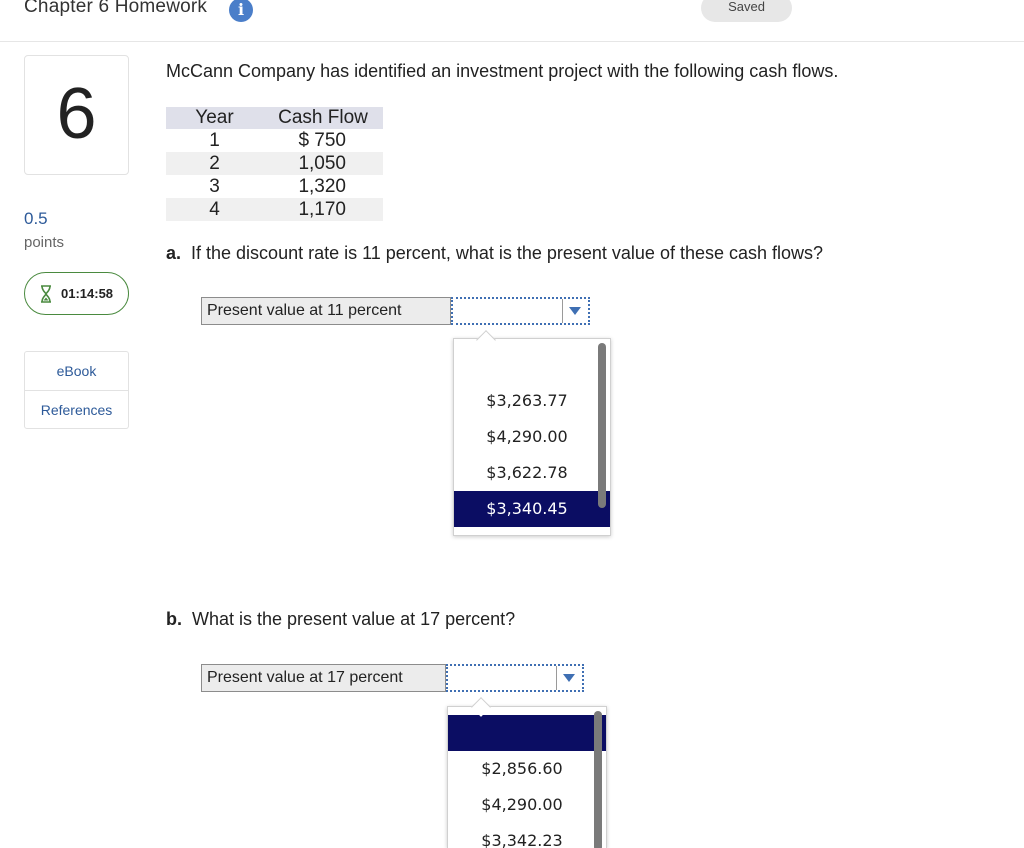 This screenshot has height=848, width=1024. Describe the element at coordinates (76, 371) in the screenshot. I see `ebook-link: eBook` at that location.